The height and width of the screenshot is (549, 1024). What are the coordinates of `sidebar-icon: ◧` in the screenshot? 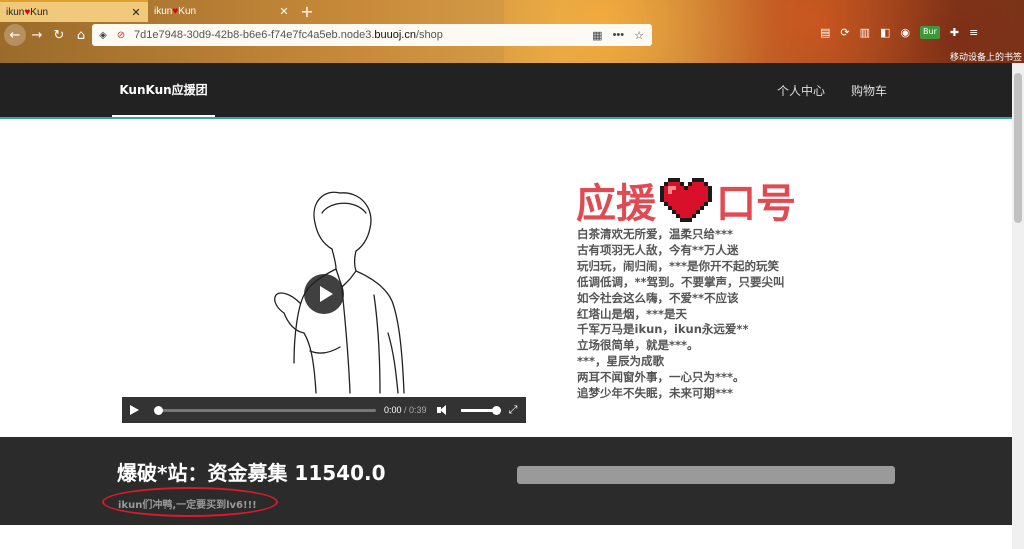 It's located at (885, 32).